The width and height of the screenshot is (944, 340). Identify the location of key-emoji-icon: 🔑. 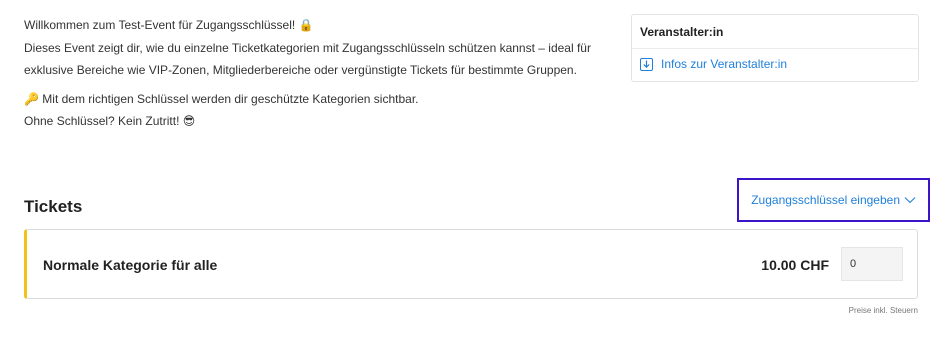
(31, 98).